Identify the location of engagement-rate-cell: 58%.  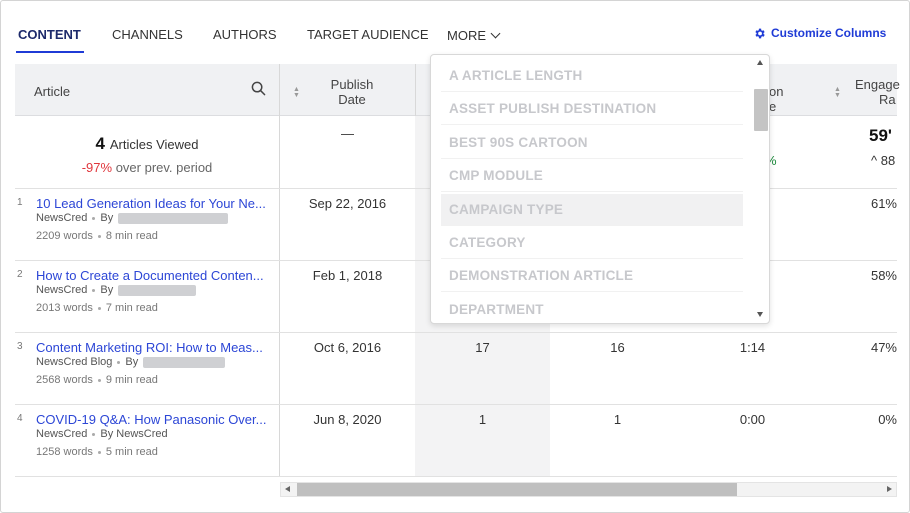
(883, 275).